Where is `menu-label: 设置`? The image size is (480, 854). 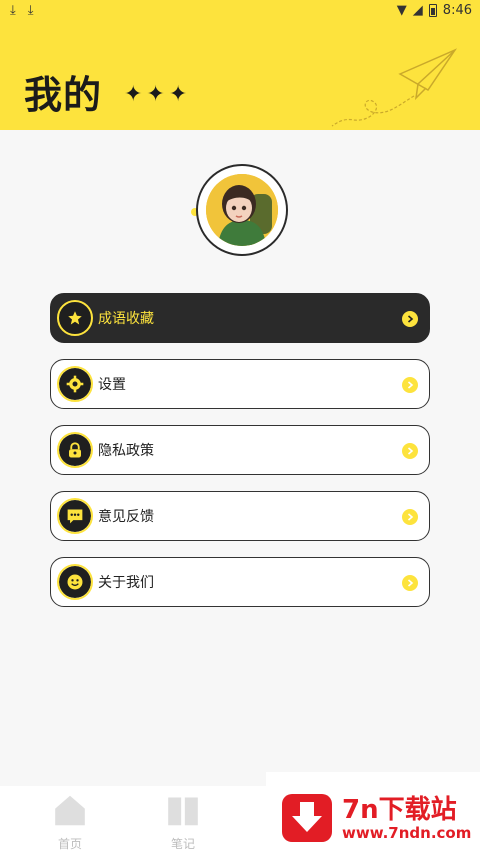
menu-label: 设置 is located at coordinates (112, 385).